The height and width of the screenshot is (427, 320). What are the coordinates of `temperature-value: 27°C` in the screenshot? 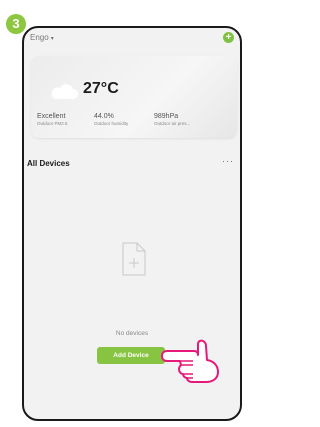 It's located at (101, 88).